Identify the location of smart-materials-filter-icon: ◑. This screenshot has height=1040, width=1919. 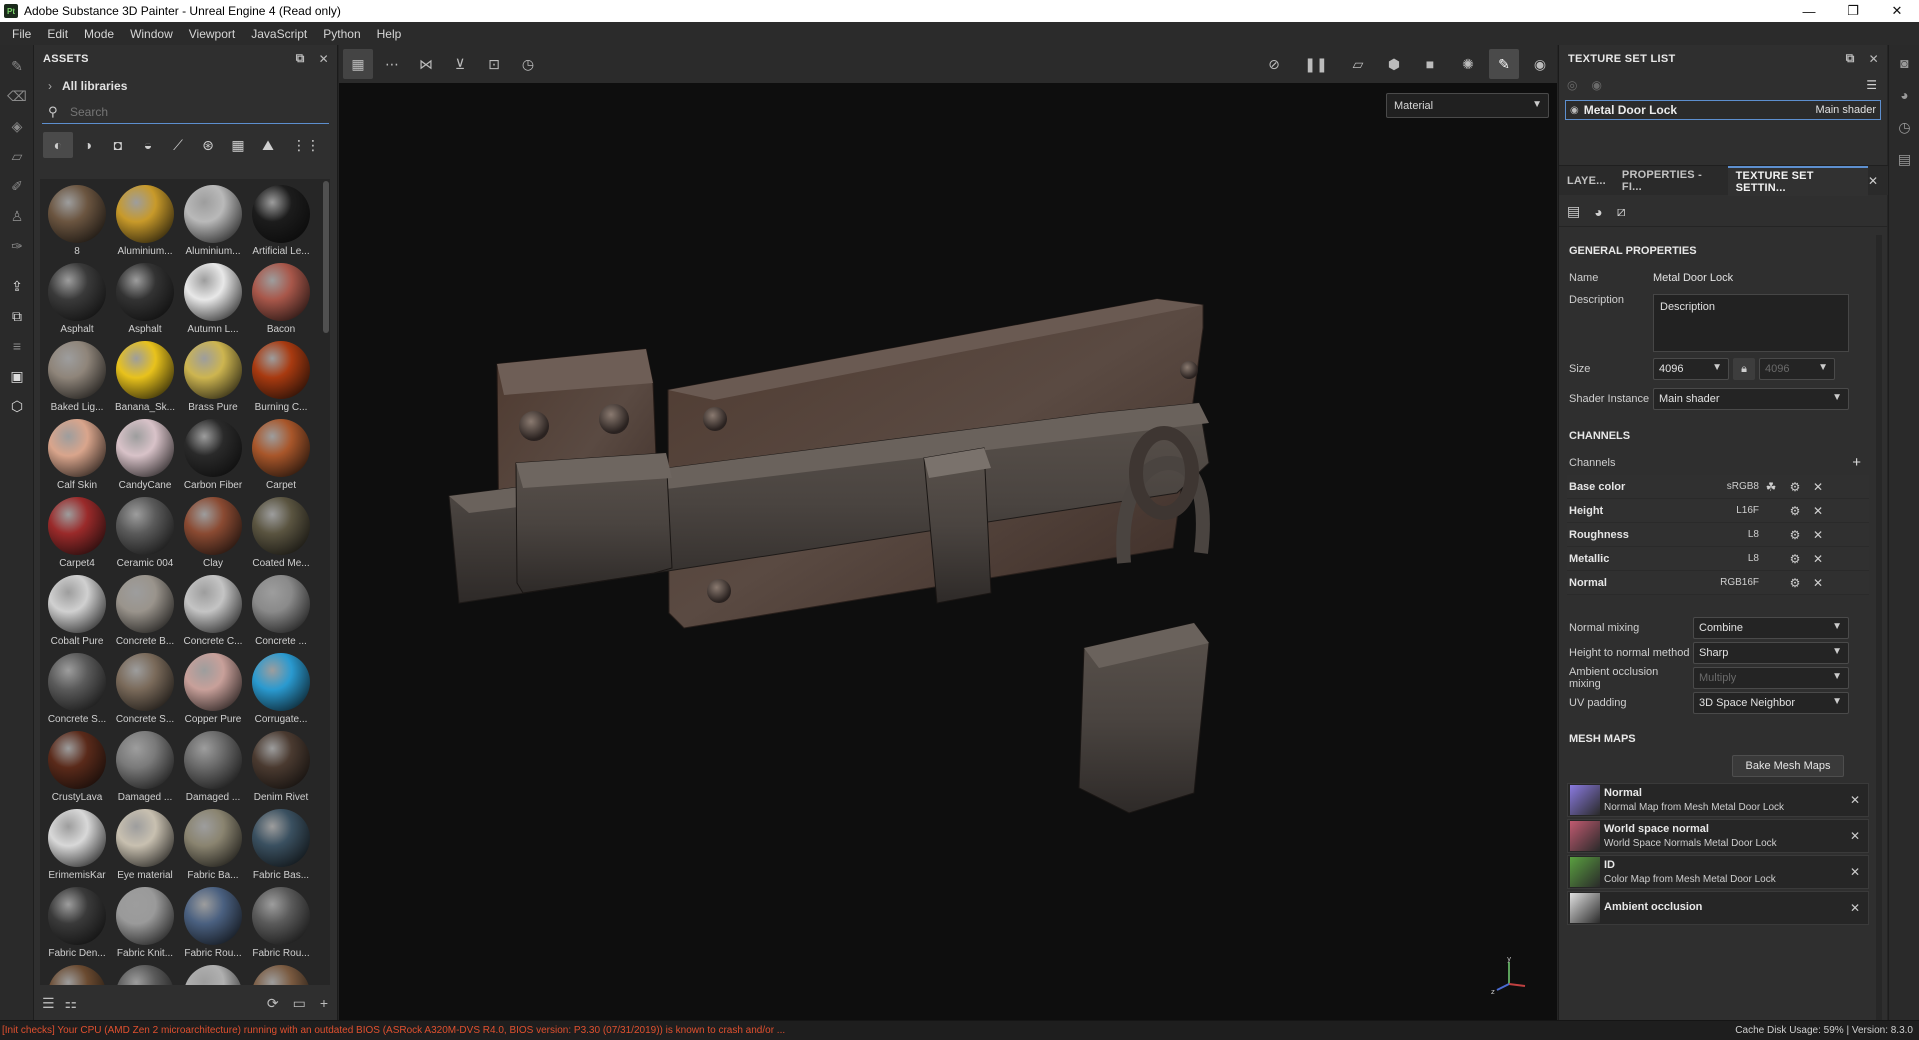
(88, 145).